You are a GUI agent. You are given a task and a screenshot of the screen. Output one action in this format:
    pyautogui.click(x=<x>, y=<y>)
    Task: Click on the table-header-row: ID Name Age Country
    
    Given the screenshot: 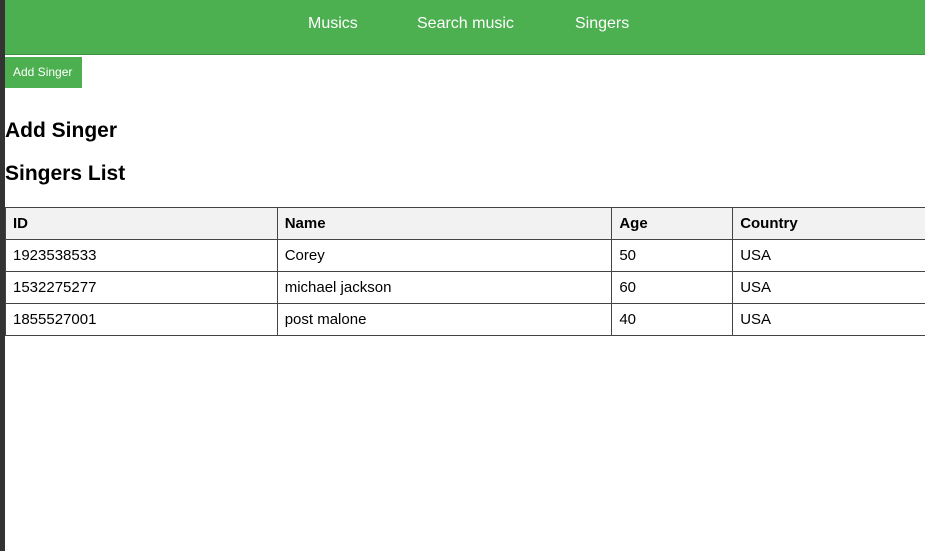 What is the action you would take?
    pyautogui.click(x=465, y=223)
    